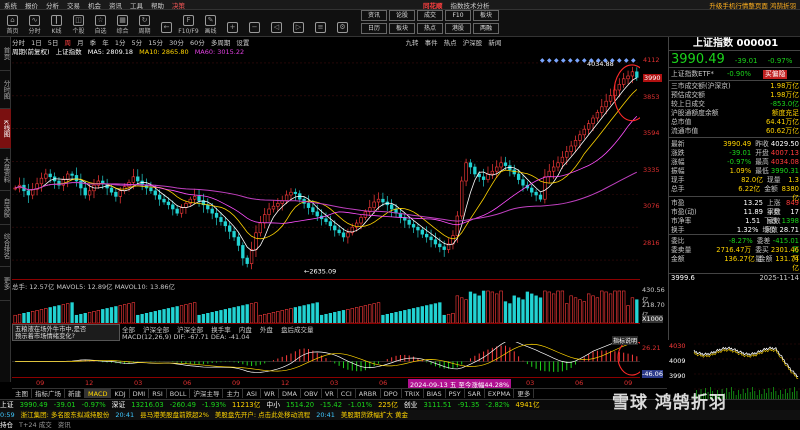  What do you see at coordinates (100, 23) in the screenshot?
I see `toolbar-watchlist-button: ☆ 自选` at bounding box center [100, 23].